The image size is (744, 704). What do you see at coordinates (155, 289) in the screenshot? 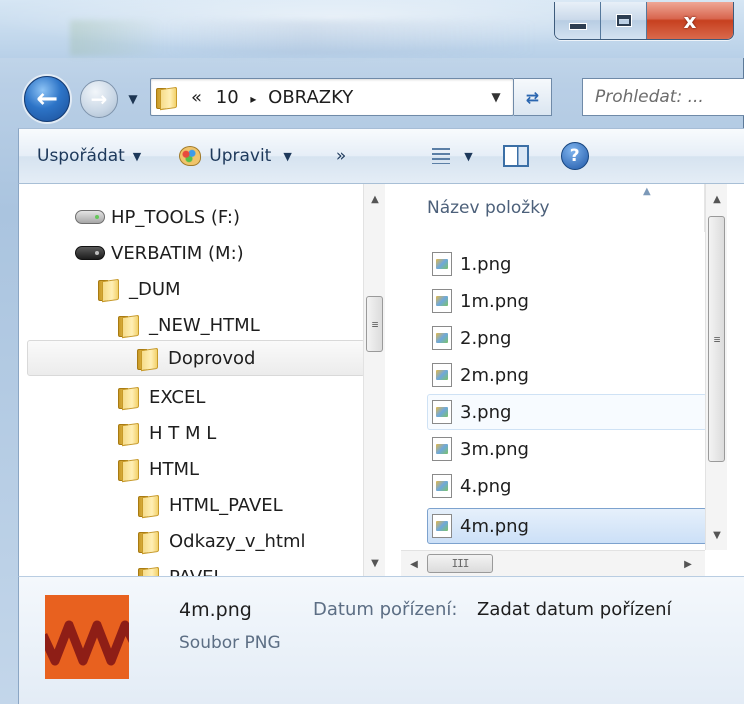
I see `tree-item-label: _DUM` at bounding box center [155, 289].